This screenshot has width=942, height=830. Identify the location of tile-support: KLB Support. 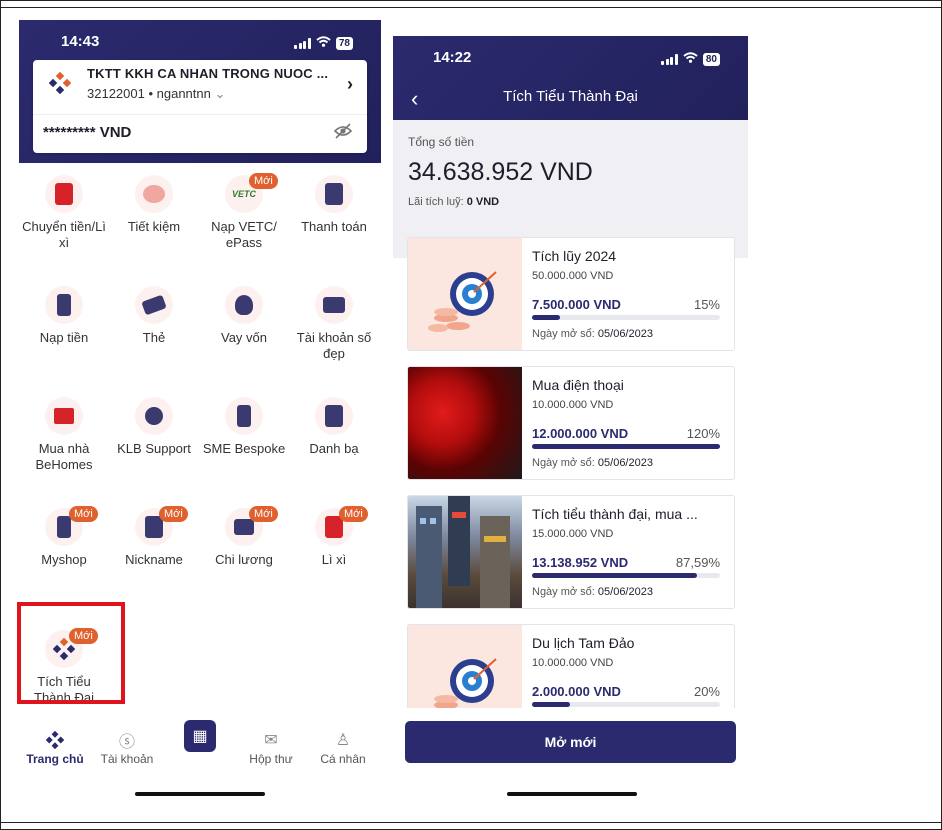
(154, 427).